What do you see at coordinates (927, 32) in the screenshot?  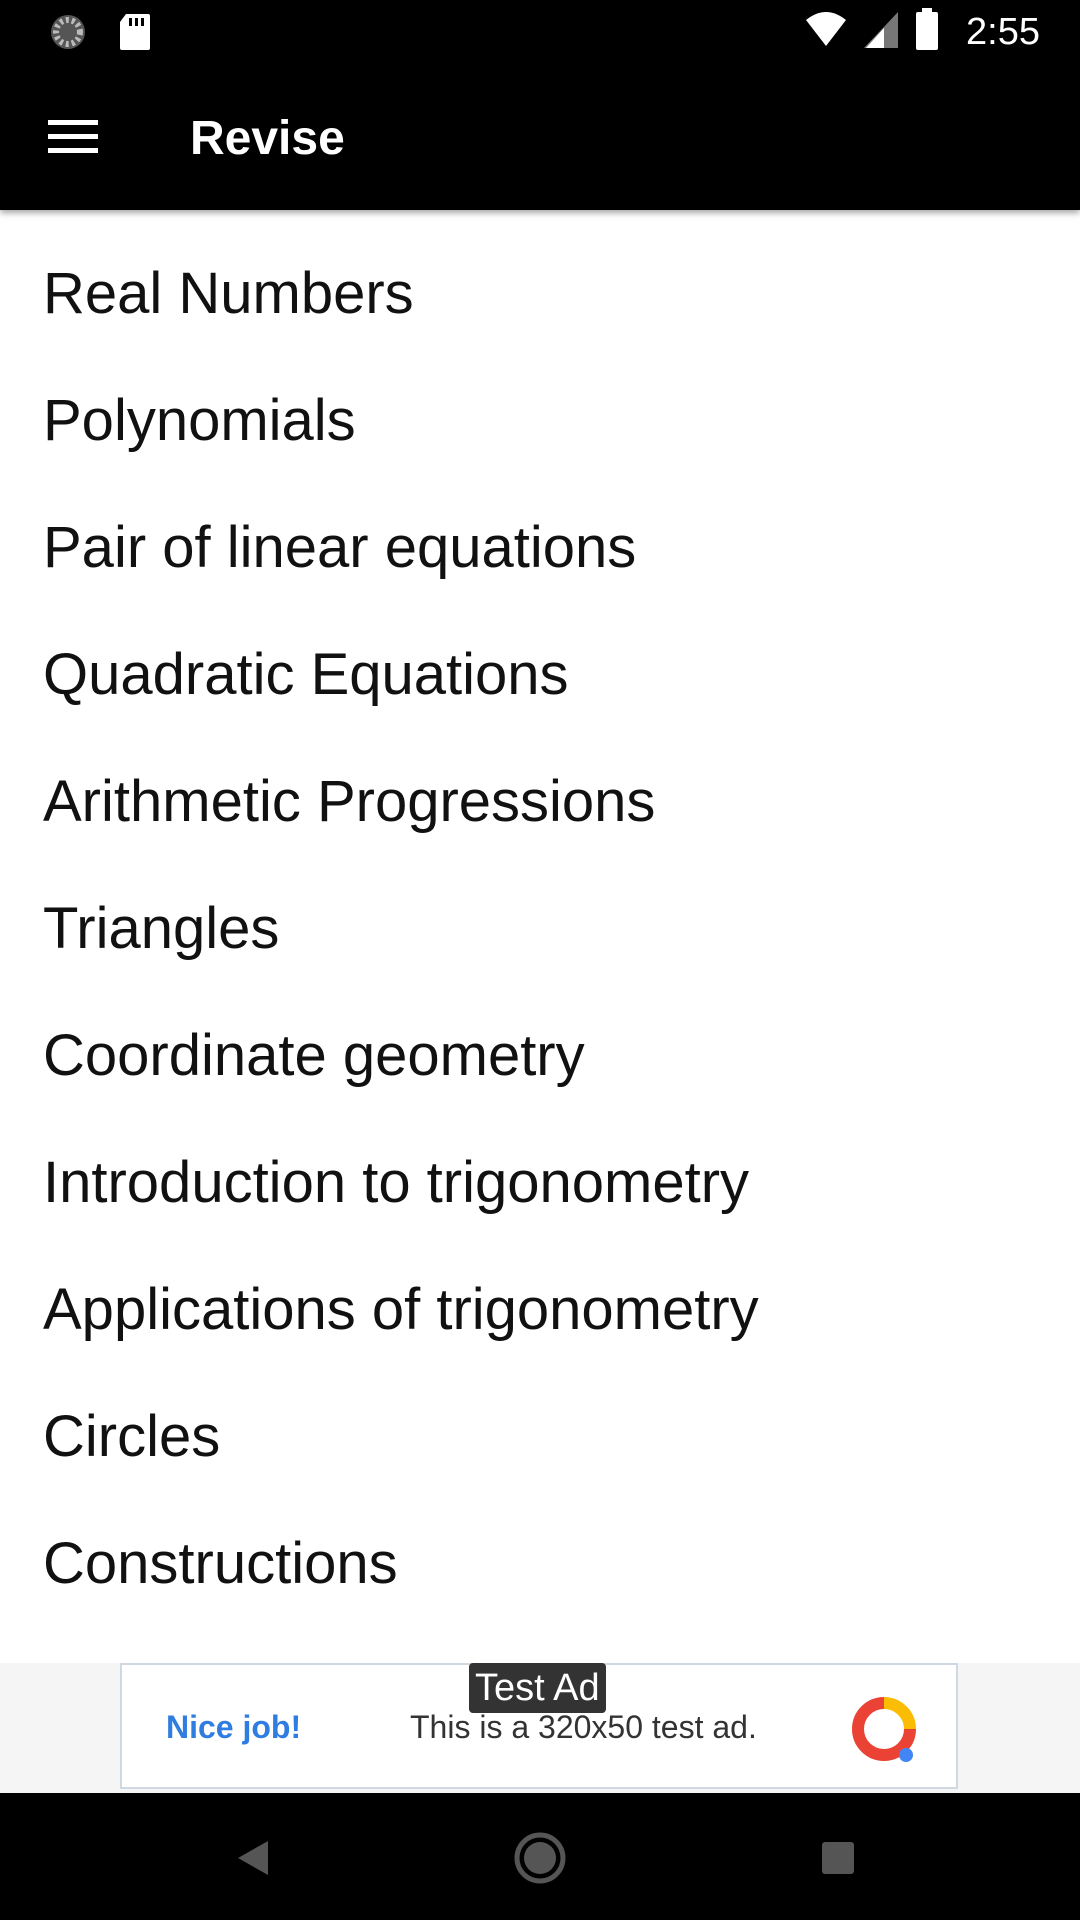 I see `battery-icon` at bounding box center [927, 32].